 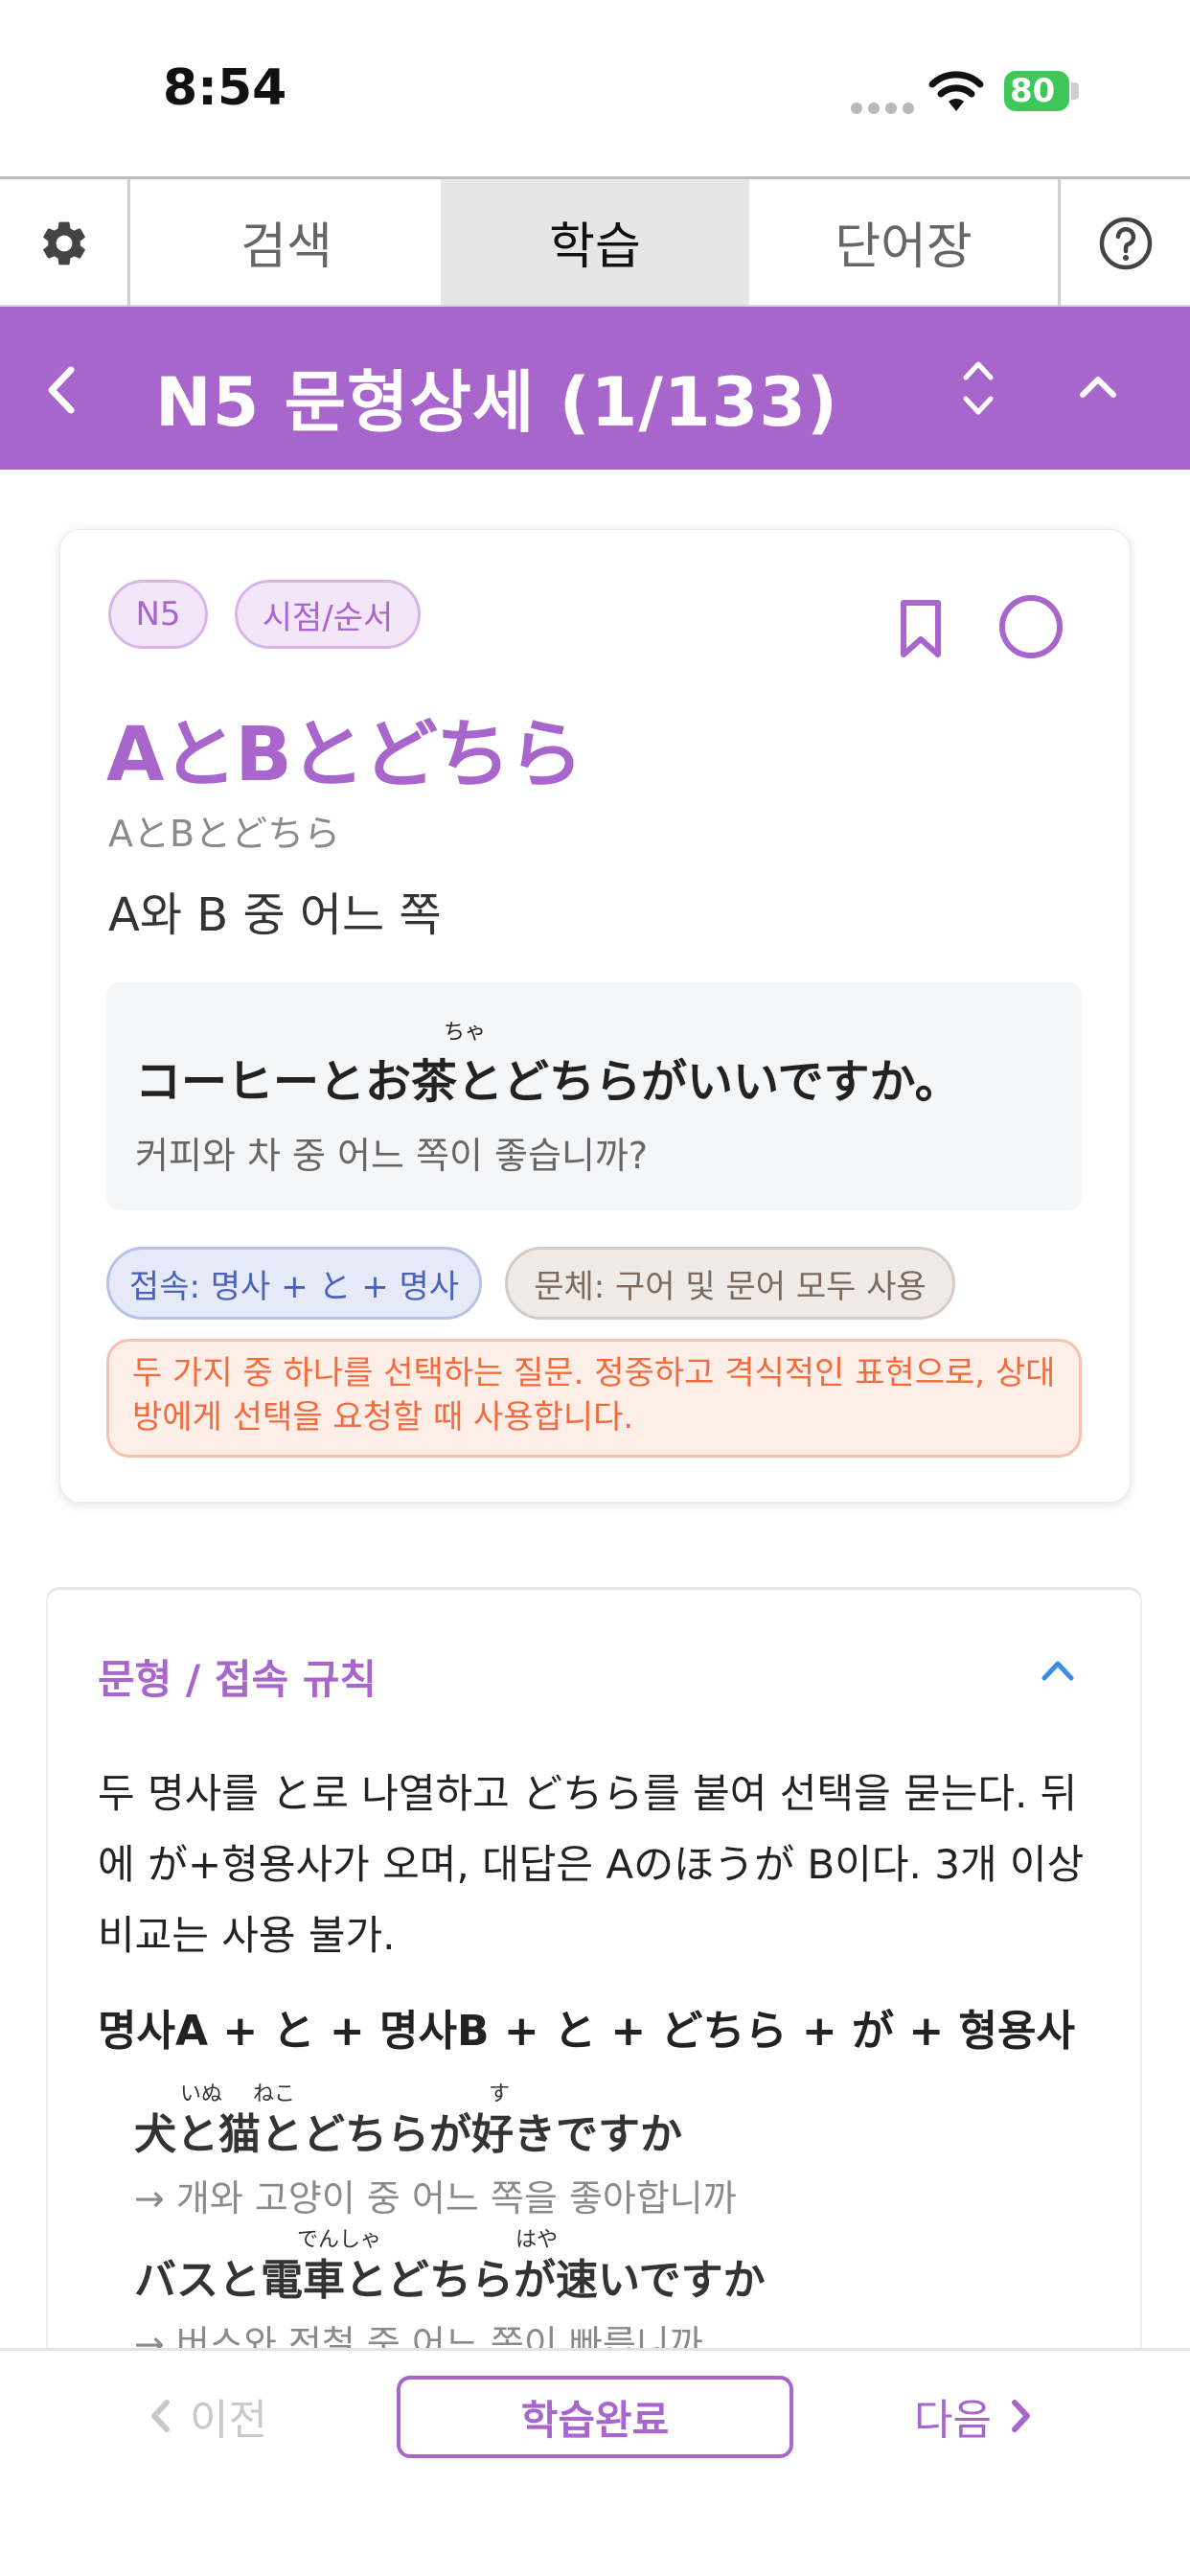 I want to click on cellular-signal-icon, so click(x=886, y=109).